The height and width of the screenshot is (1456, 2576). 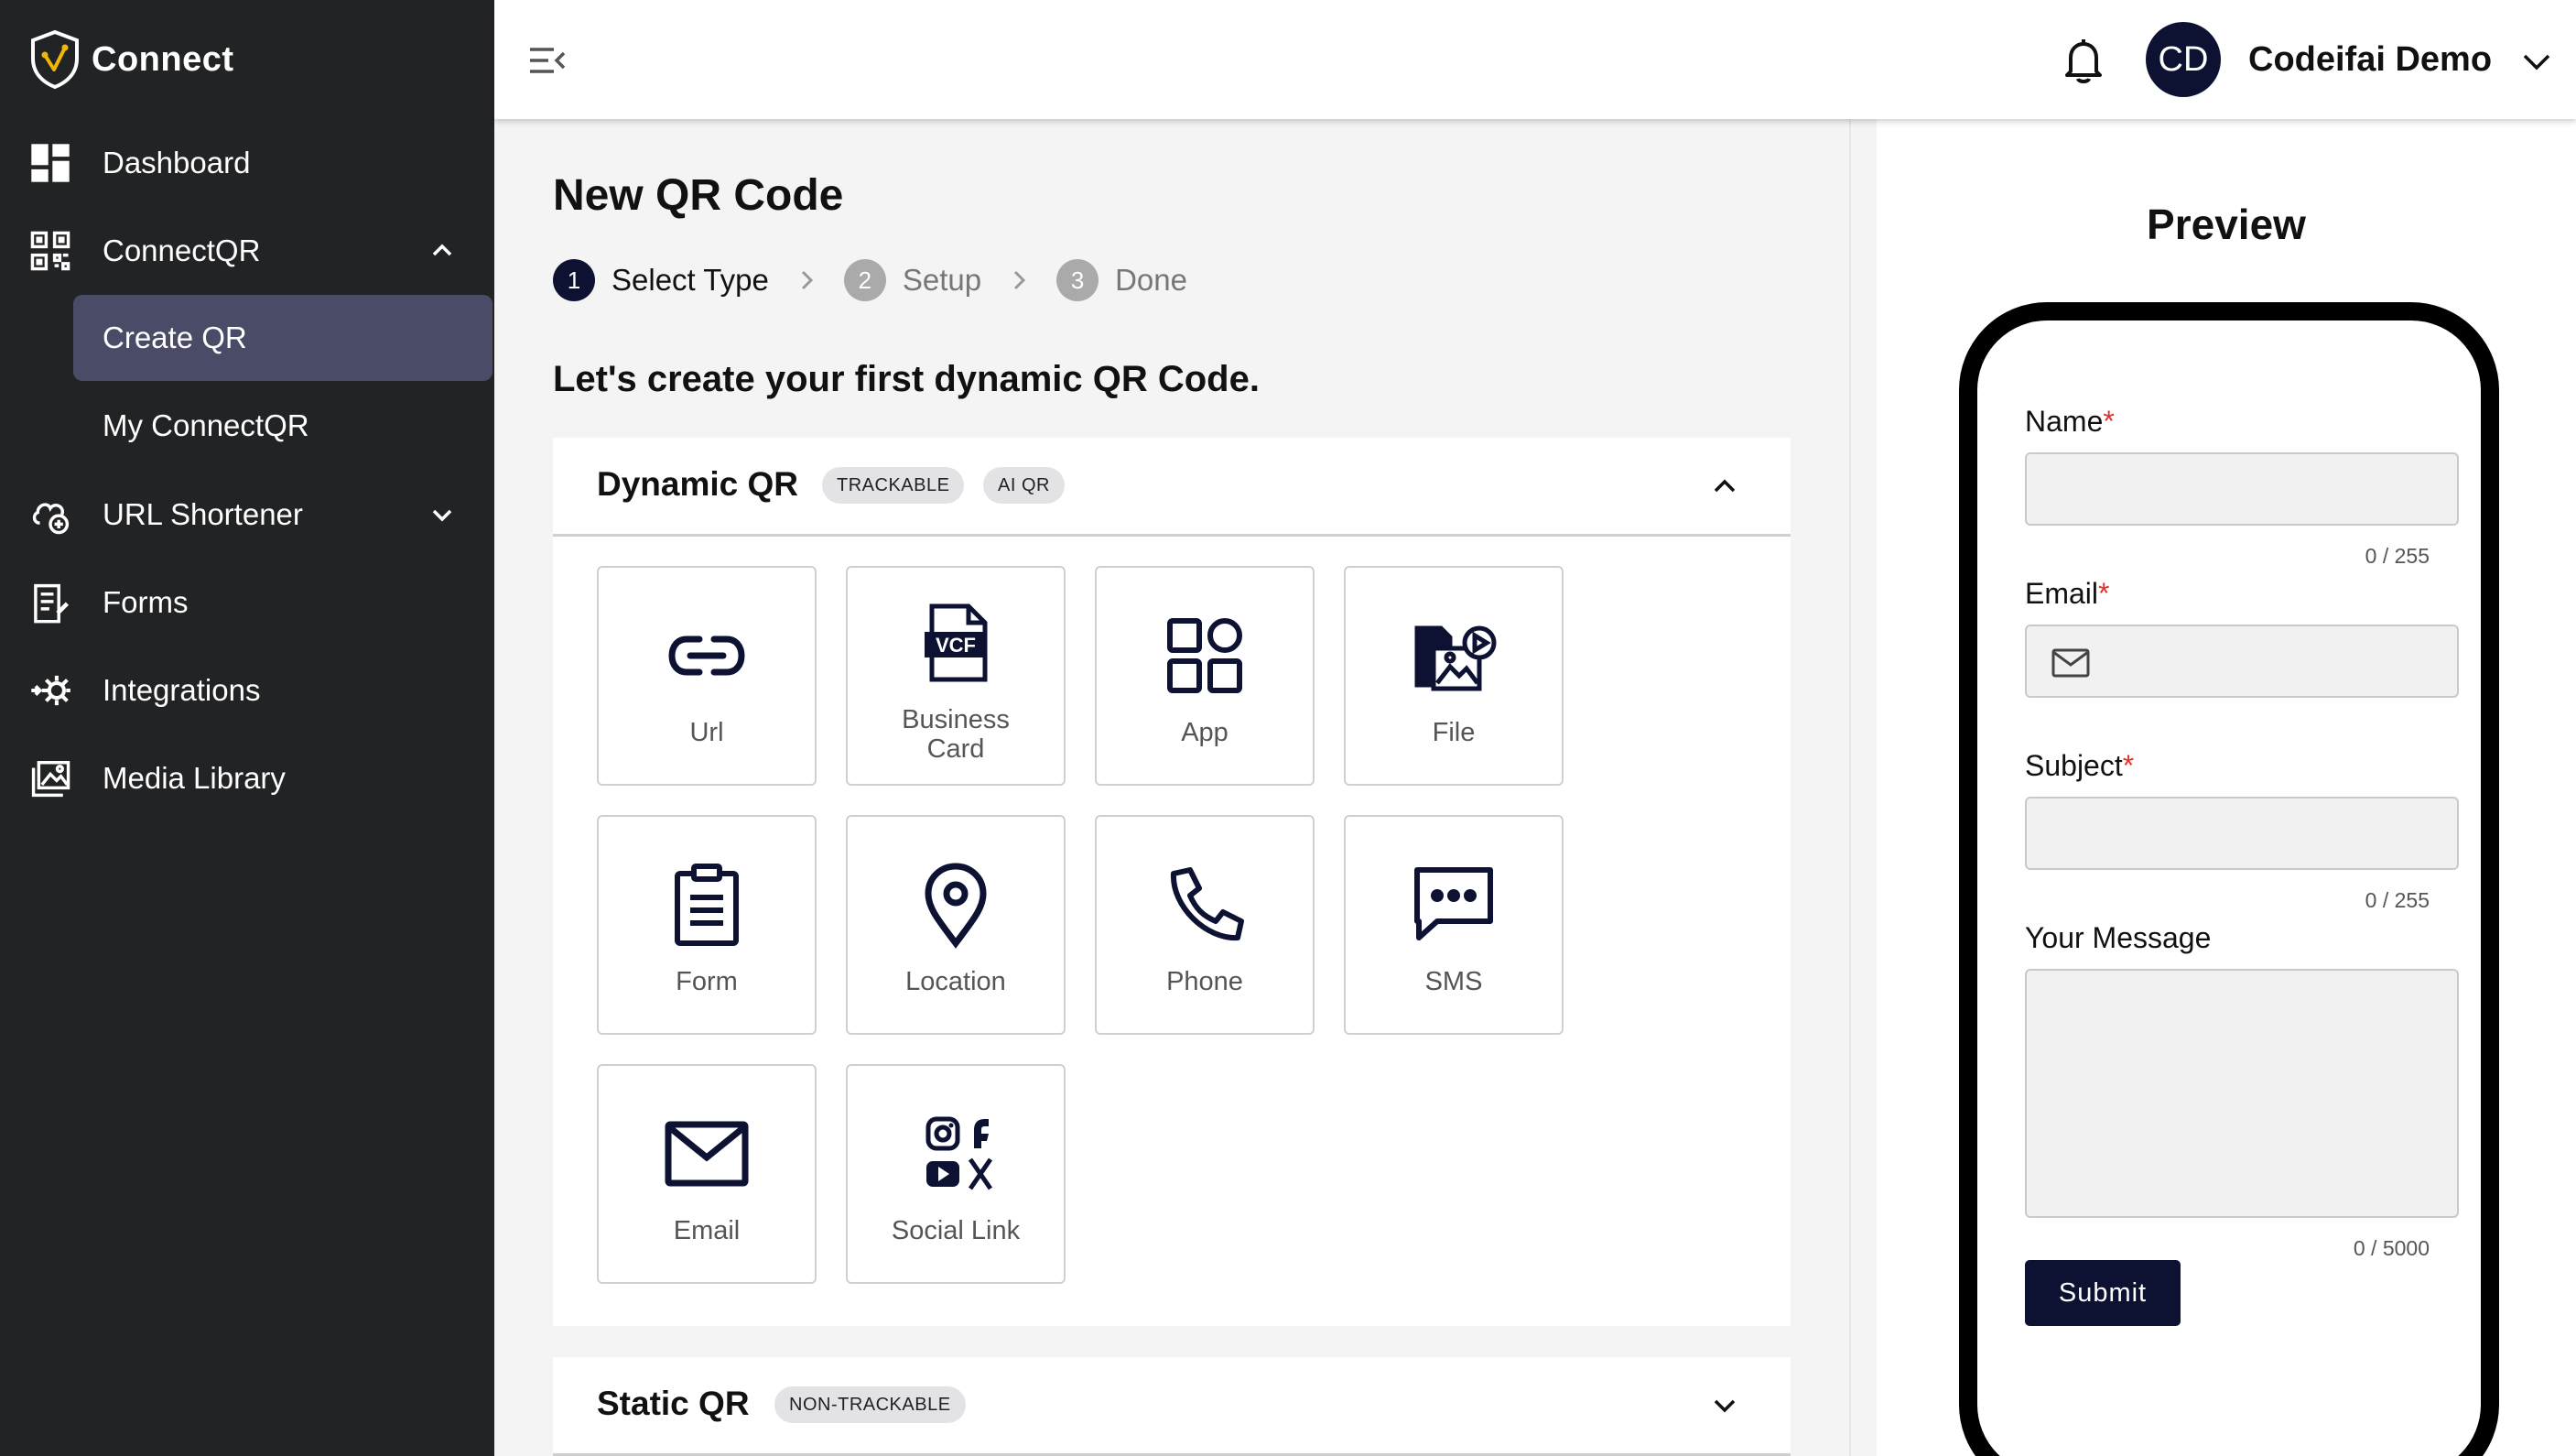 What do you see at coordinates (956, 676) in the screenshot?
I see `qr-type-business-card: VCF Business Card` at bounding box center [956, 676].